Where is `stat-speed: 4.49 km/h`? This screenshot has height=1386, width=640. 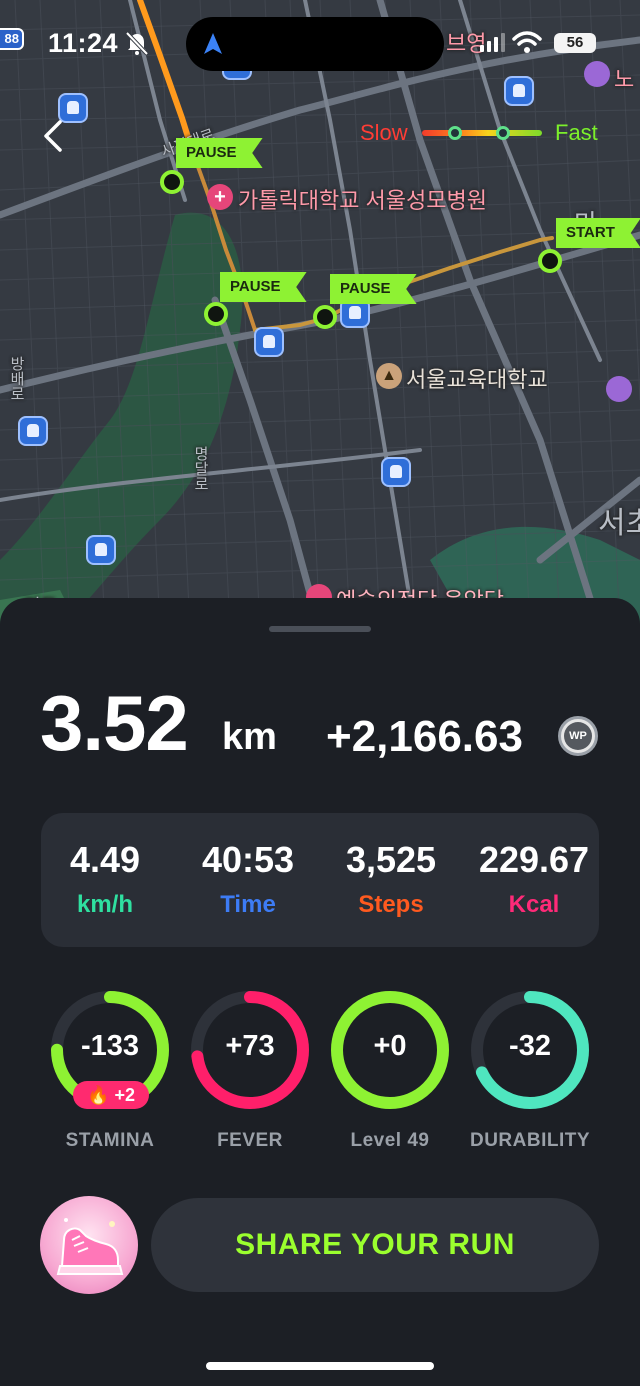 stat-speed: 4.49 km/h is located at coordinates (105, 879).